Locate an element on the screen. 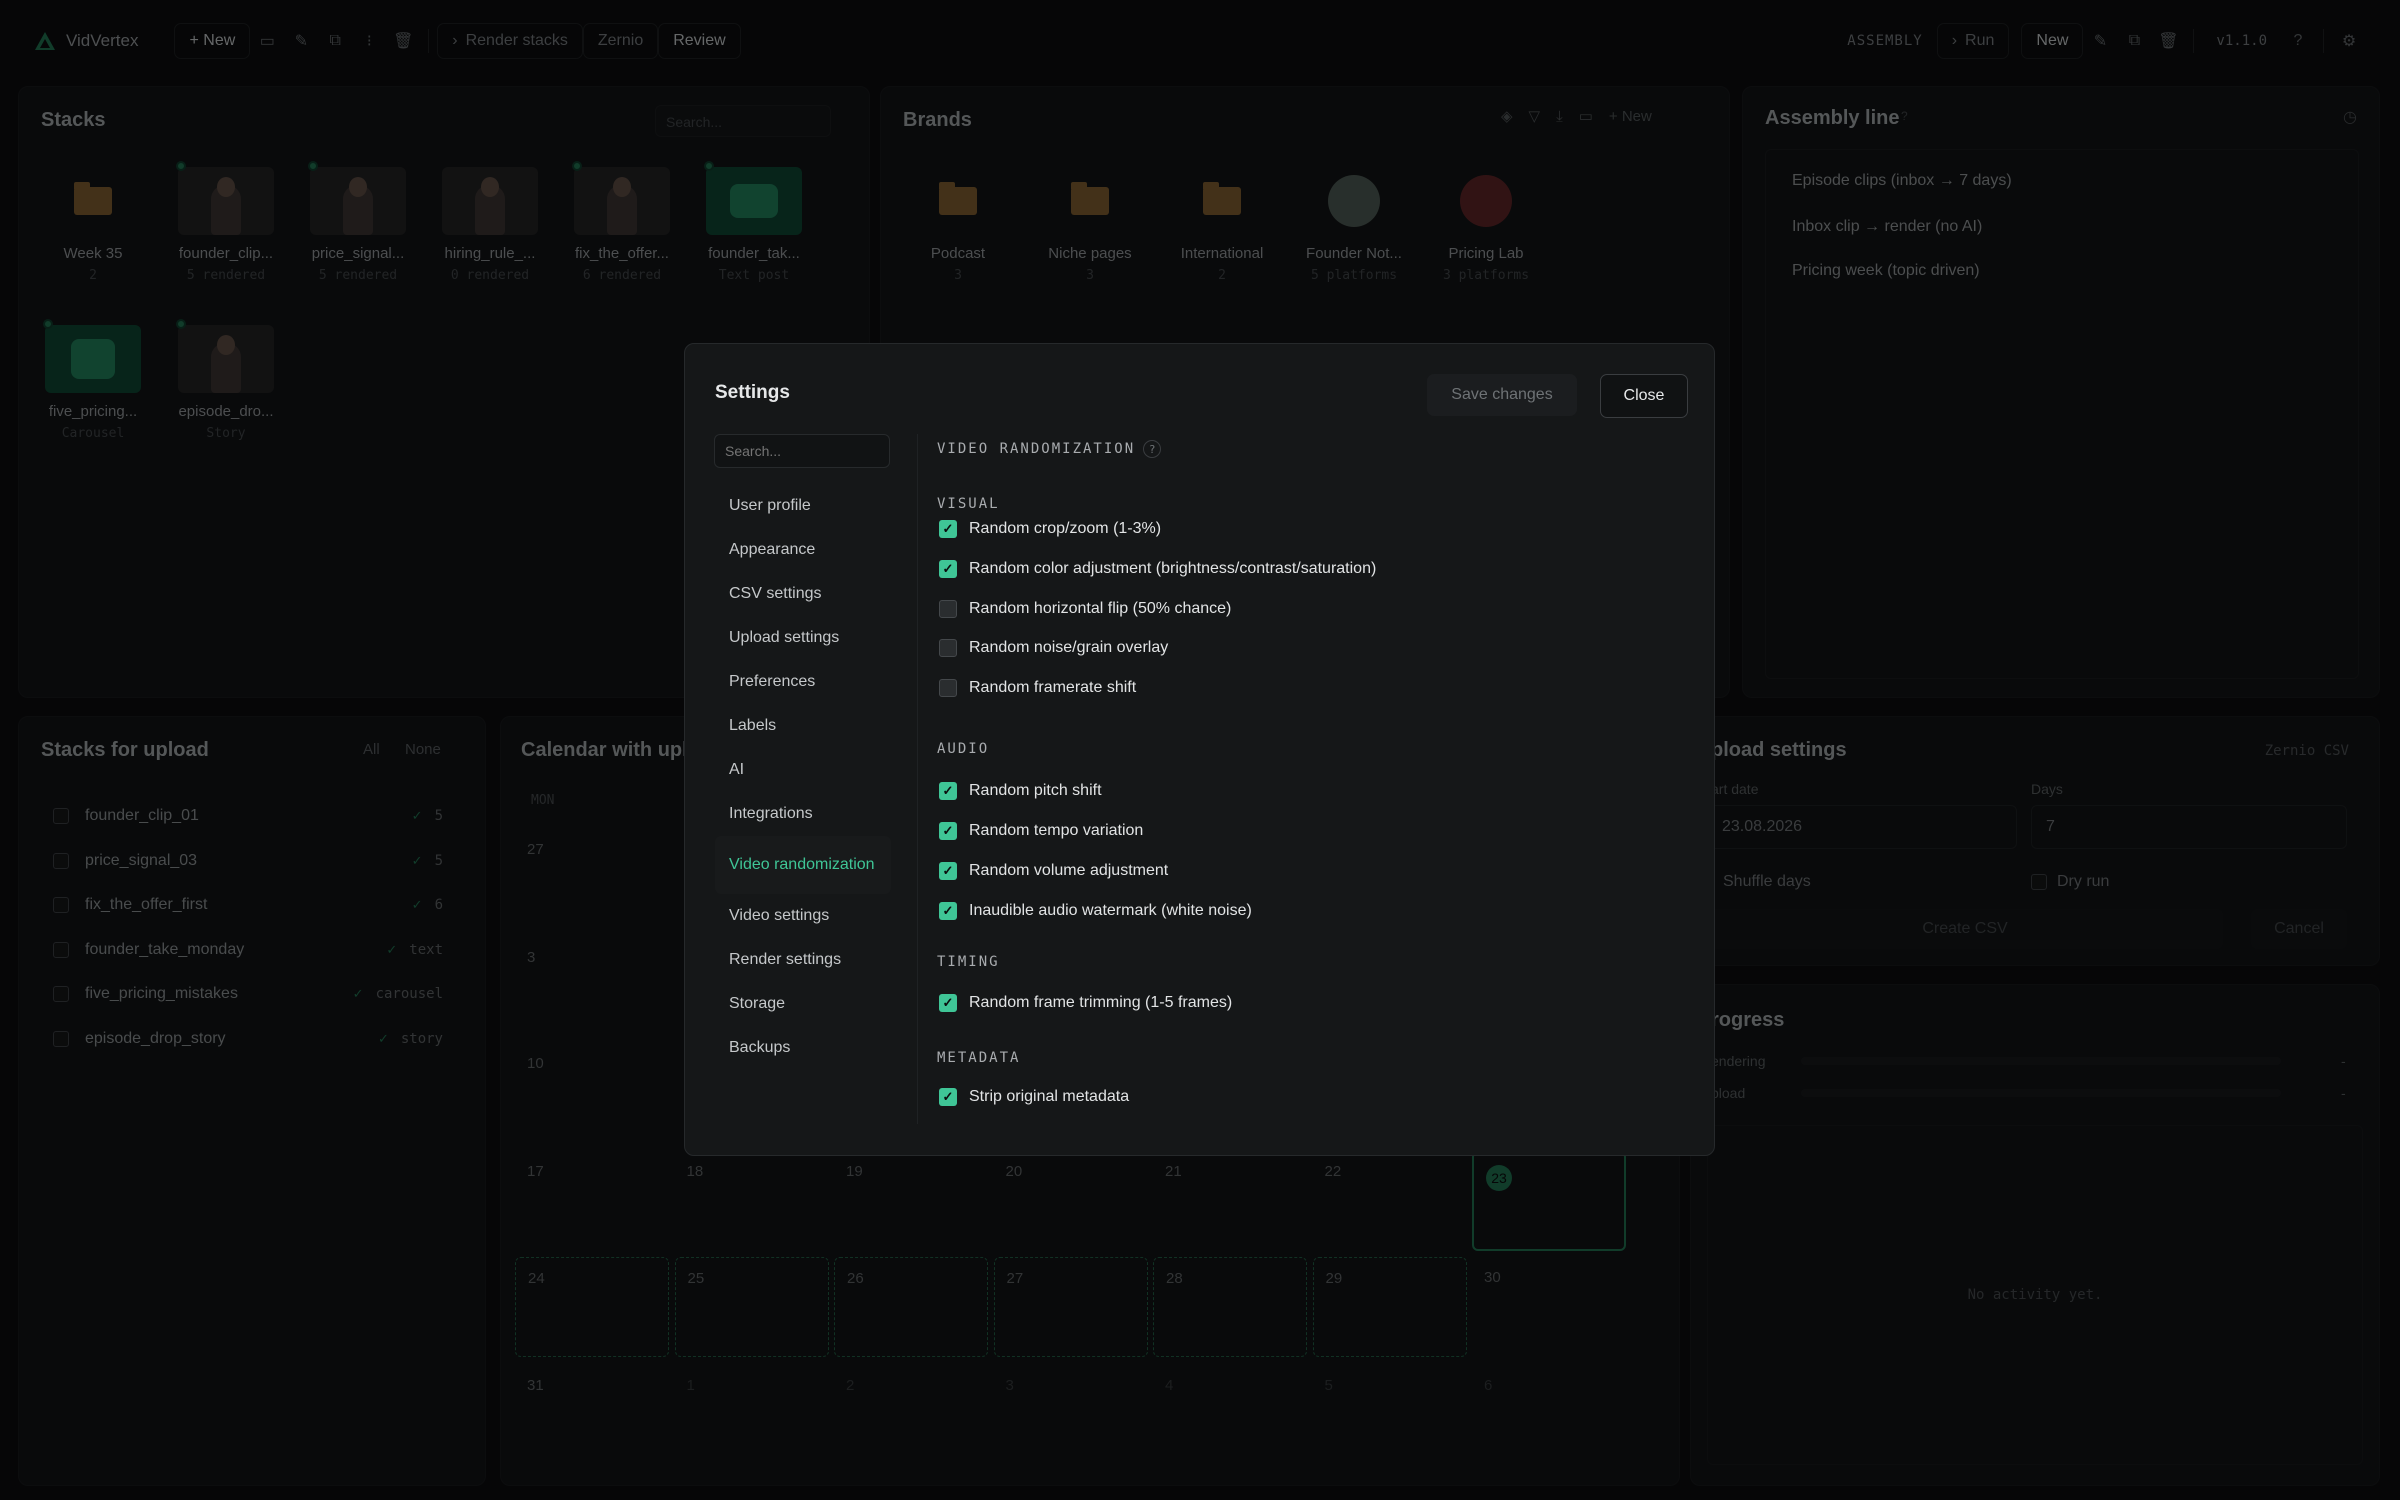  option-row: ✓ Random pitch shift is located at coordinates (1020, 791).